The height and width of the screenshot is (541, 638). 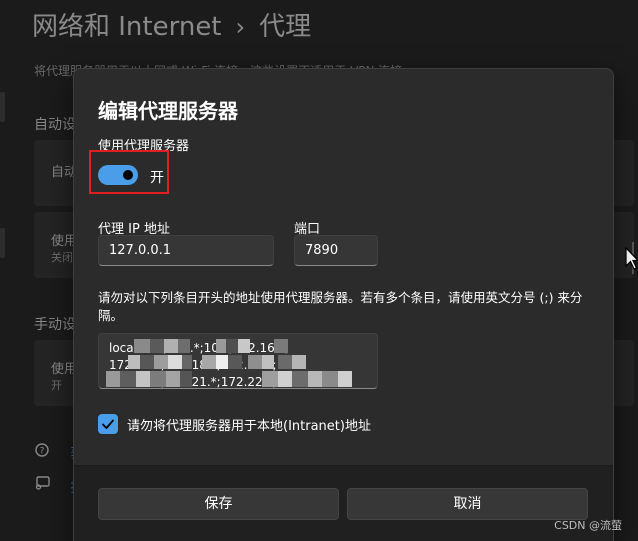 What do you see at coordinates (336, 250) in the screenshot?
I see `port-input` at bounding box center [336, 250].